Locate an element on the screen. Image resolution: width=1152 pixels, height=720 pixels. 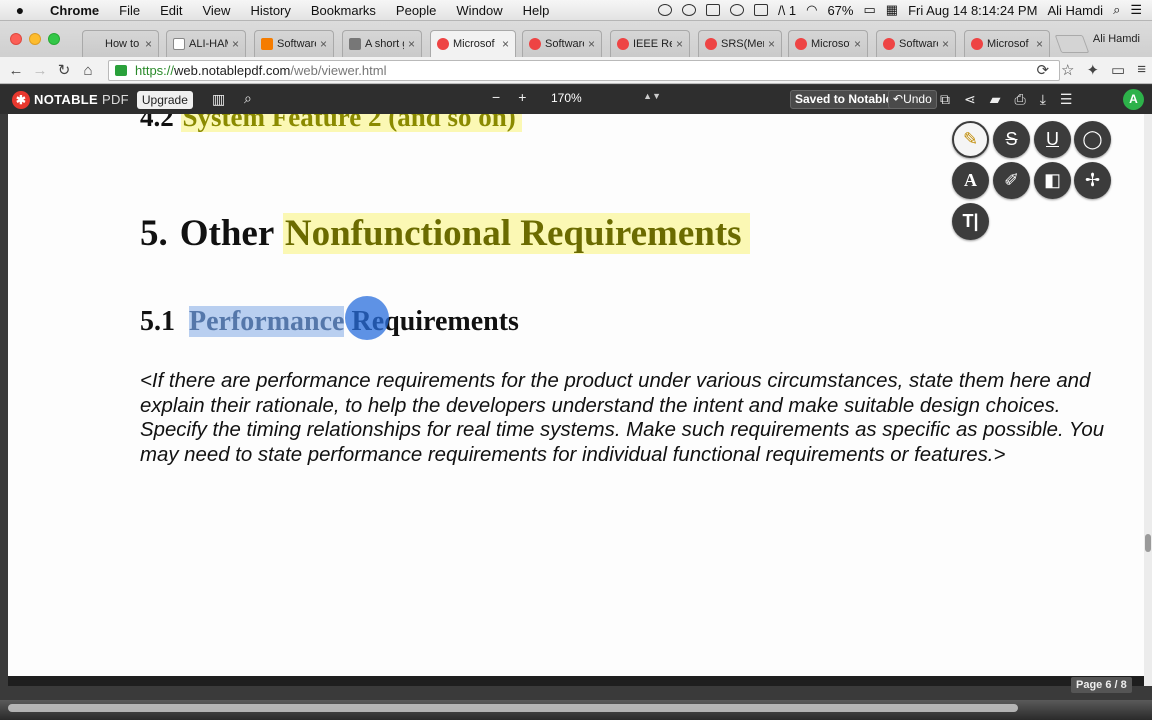
window-icon is located at coordinates (761, 10).